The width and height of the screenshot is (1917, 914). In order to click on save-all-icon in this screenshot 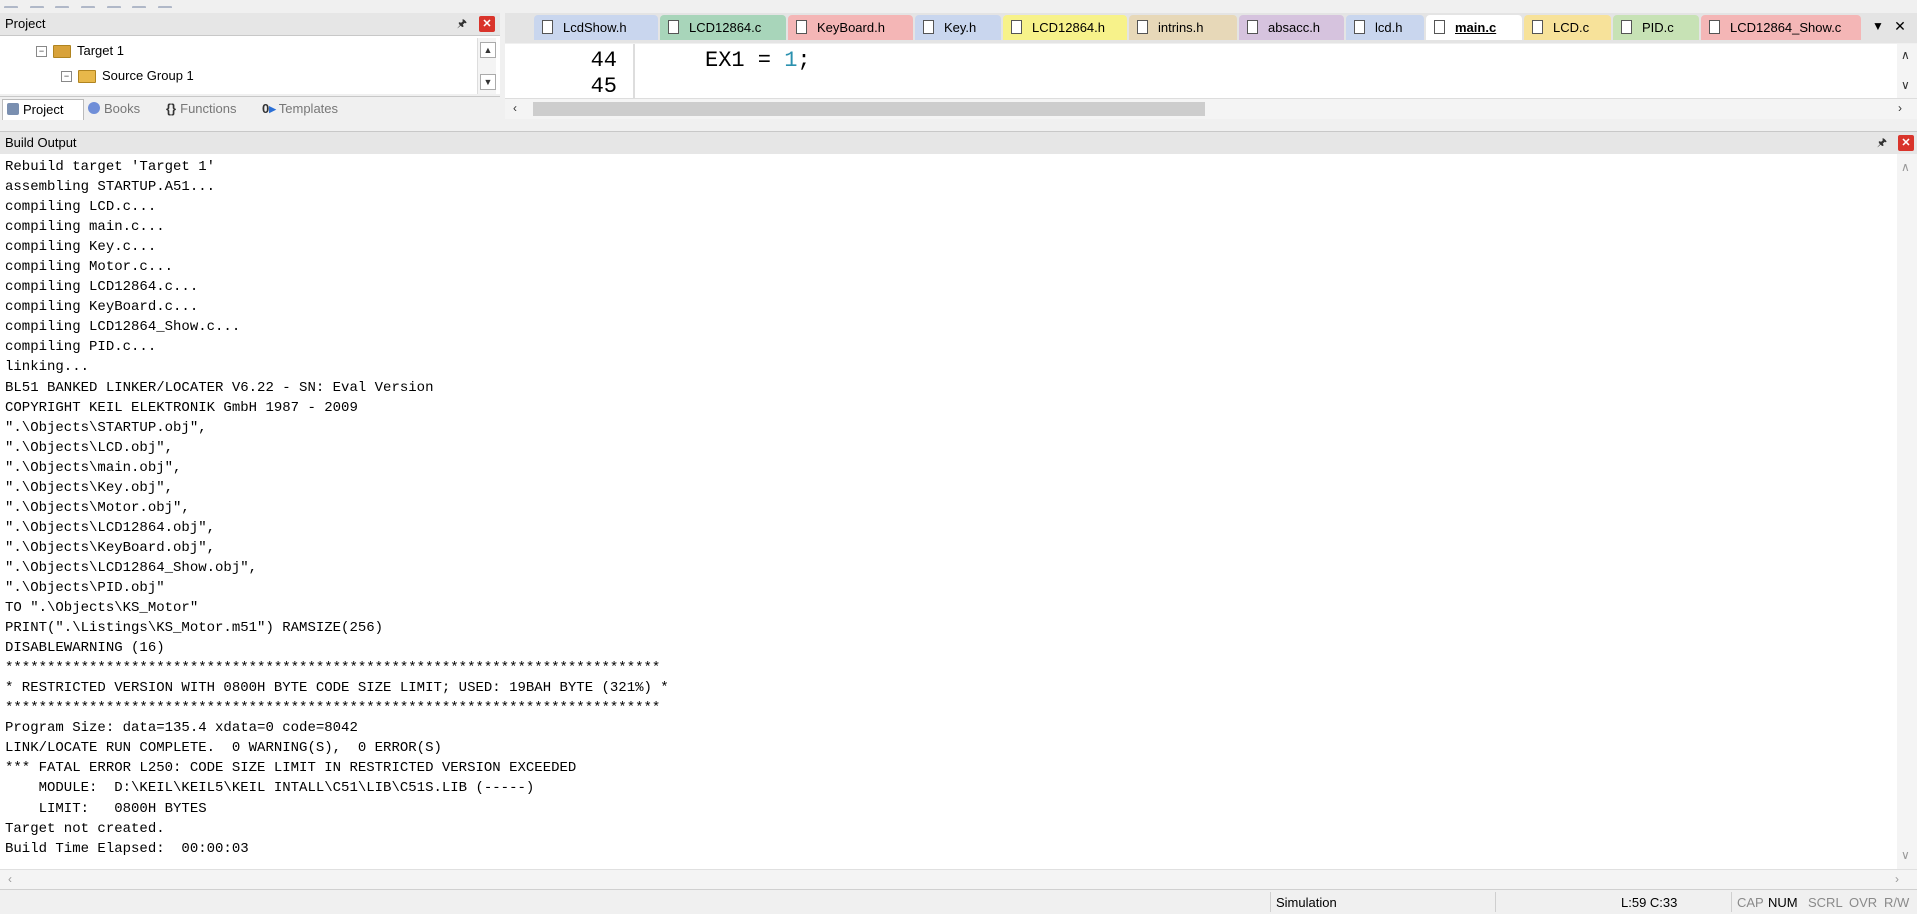, I will do `click(87, 7)`.